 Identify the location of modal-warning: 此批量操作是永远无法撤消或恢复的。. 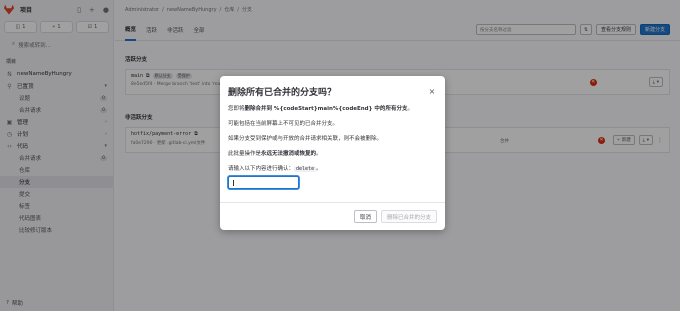
(275, 154).